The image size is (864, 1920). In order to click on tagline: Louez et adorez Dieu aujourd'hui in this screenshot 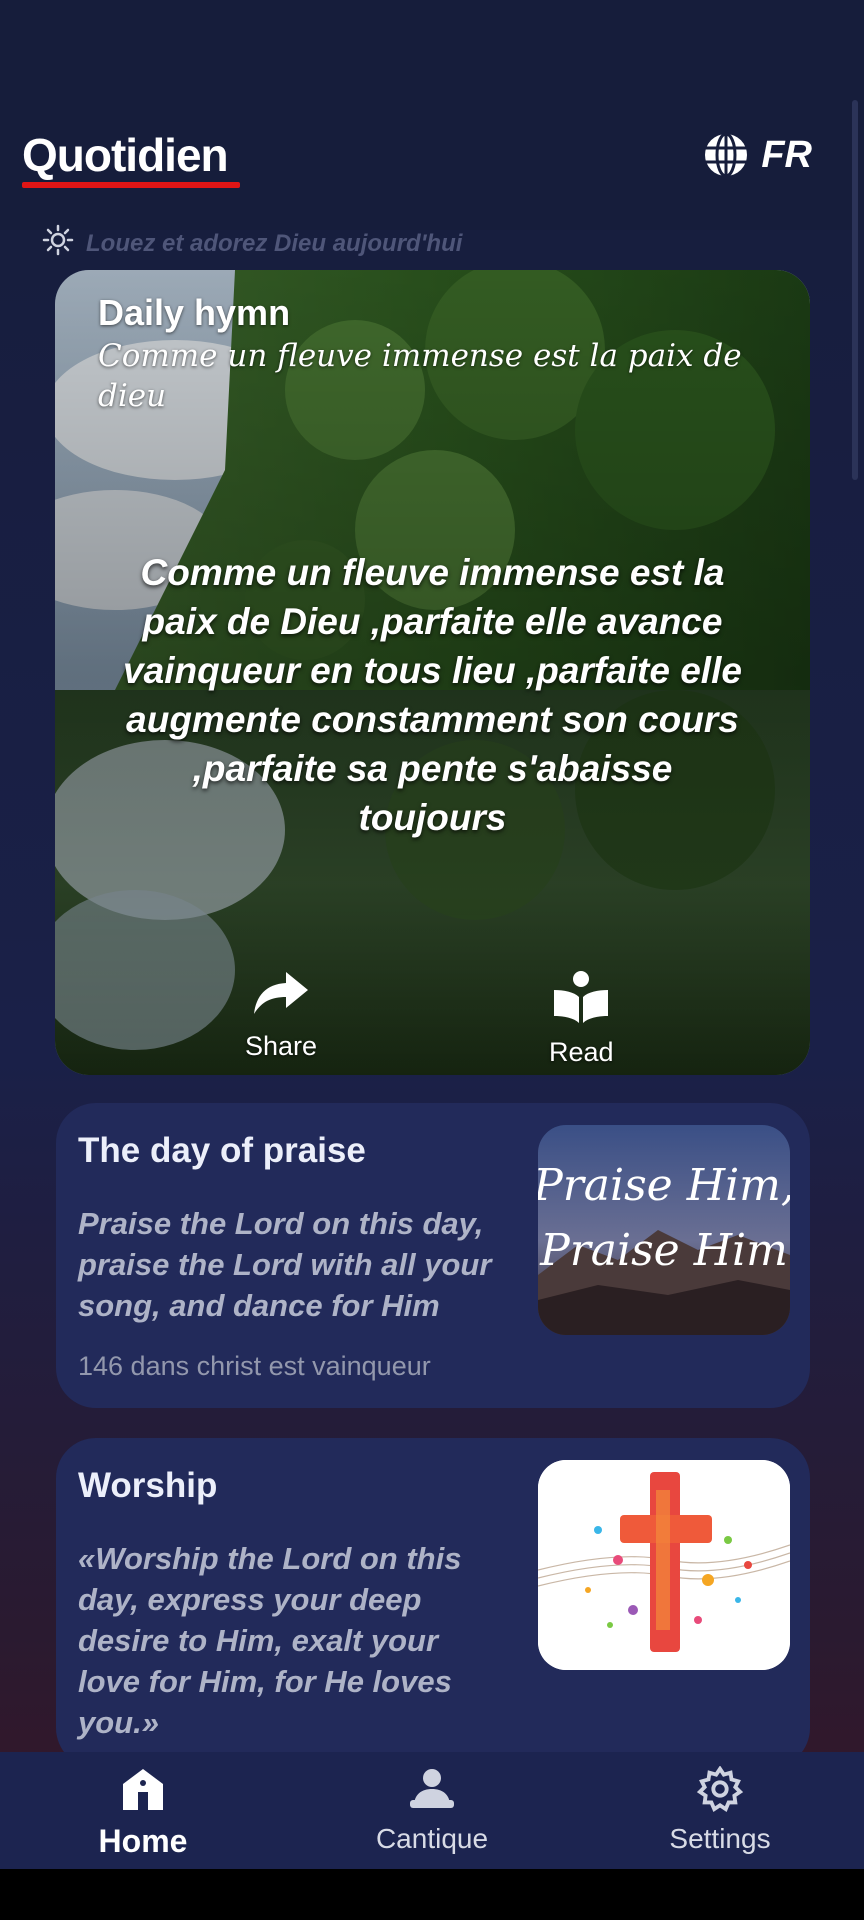, I will do `click(252, 243)`.